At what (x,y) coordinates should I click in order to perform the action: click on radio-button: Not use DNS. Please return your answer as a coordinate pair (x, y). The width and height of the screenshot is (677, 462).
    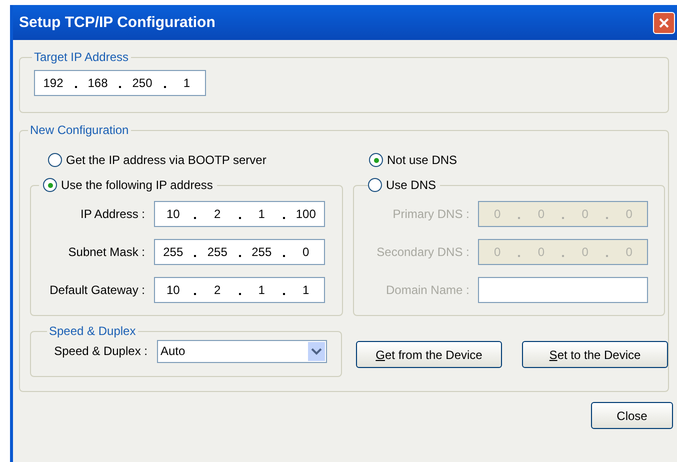
    Looking at the image, I should click on (517, 160).